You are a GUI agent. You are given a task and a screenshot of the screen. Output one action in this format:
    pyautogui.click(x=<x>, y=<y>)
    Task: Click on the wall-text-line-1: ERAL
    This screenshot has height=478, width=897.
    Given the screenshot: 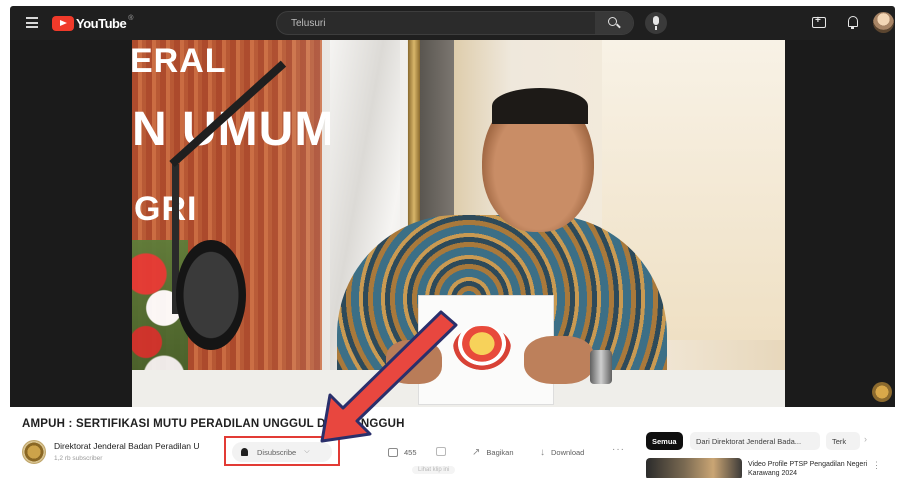 What is the action you would take?
    pyautogui.click(x=179, y=61)
    